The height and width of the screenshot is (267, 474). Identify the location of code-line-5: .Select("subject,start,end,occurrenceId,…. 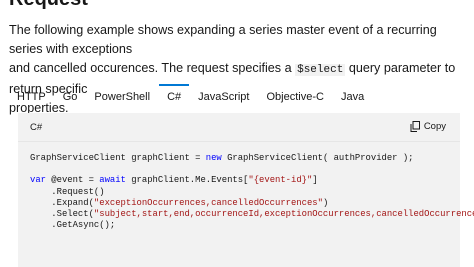
(252, 214).